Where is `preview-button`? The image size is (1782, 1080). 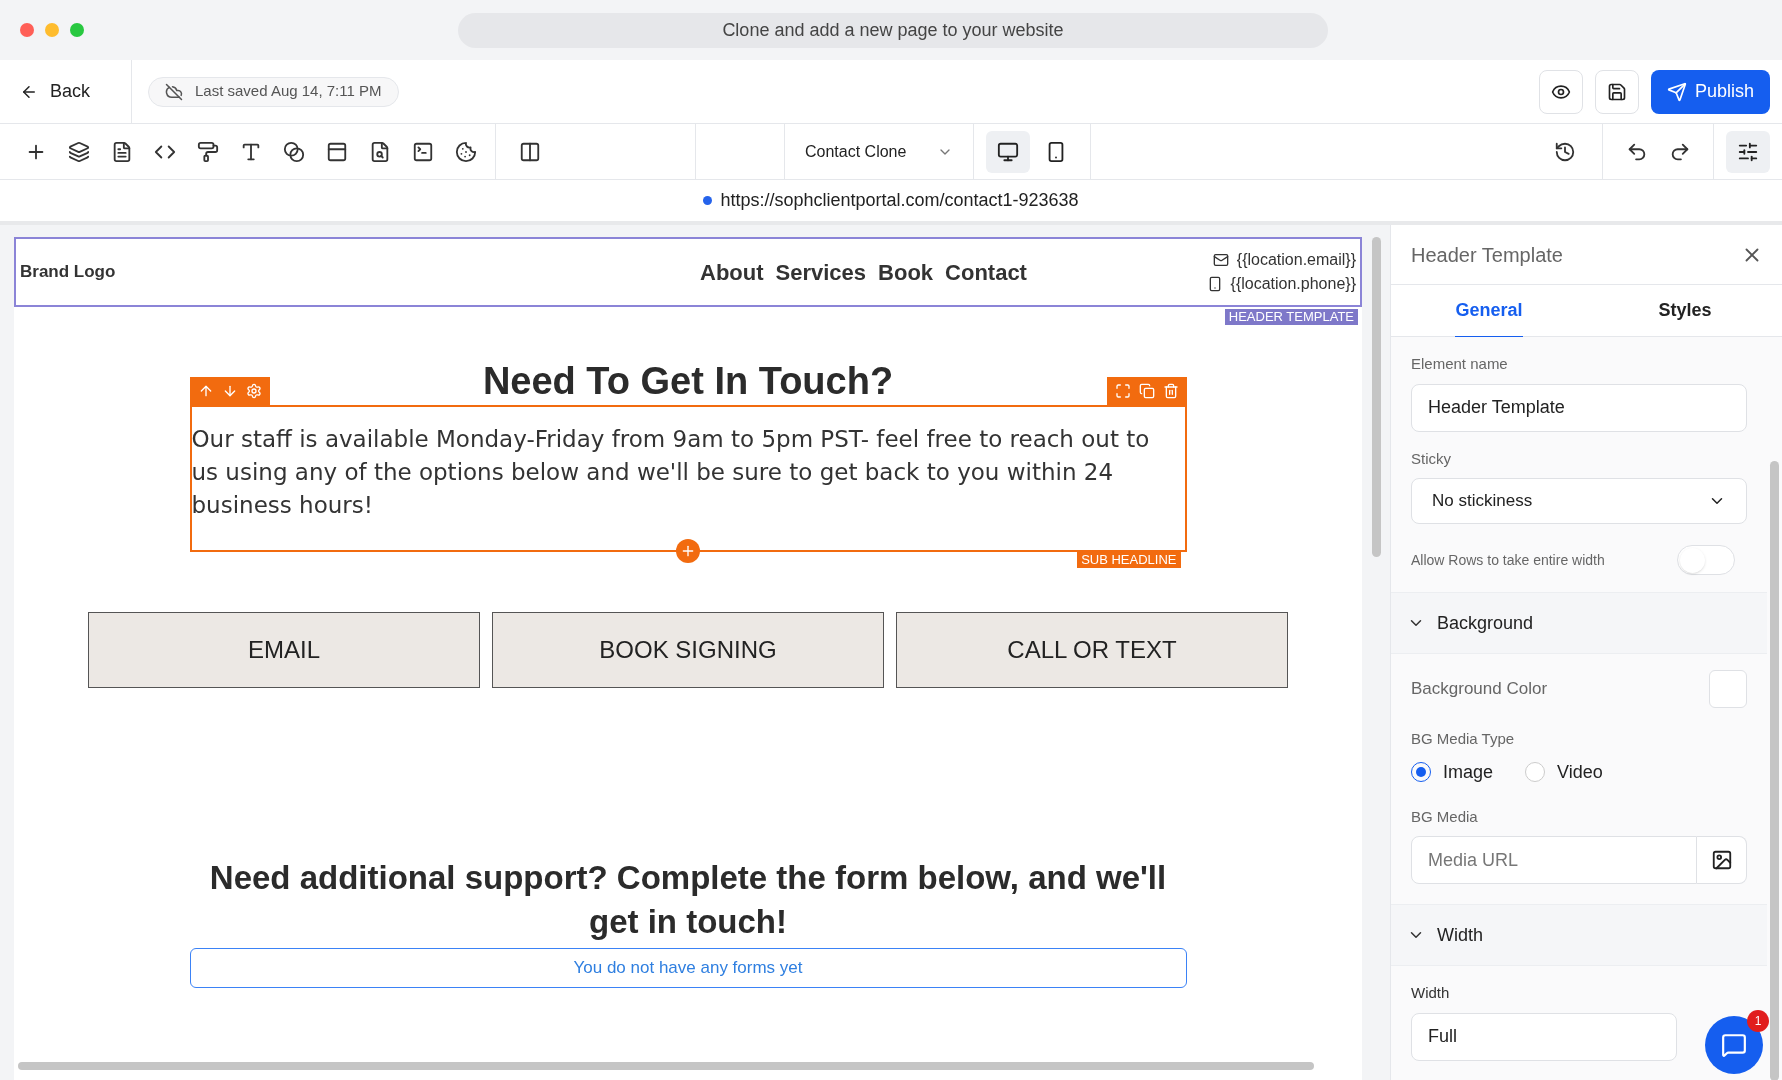
preview-button is located at coordinates (1560, 91).